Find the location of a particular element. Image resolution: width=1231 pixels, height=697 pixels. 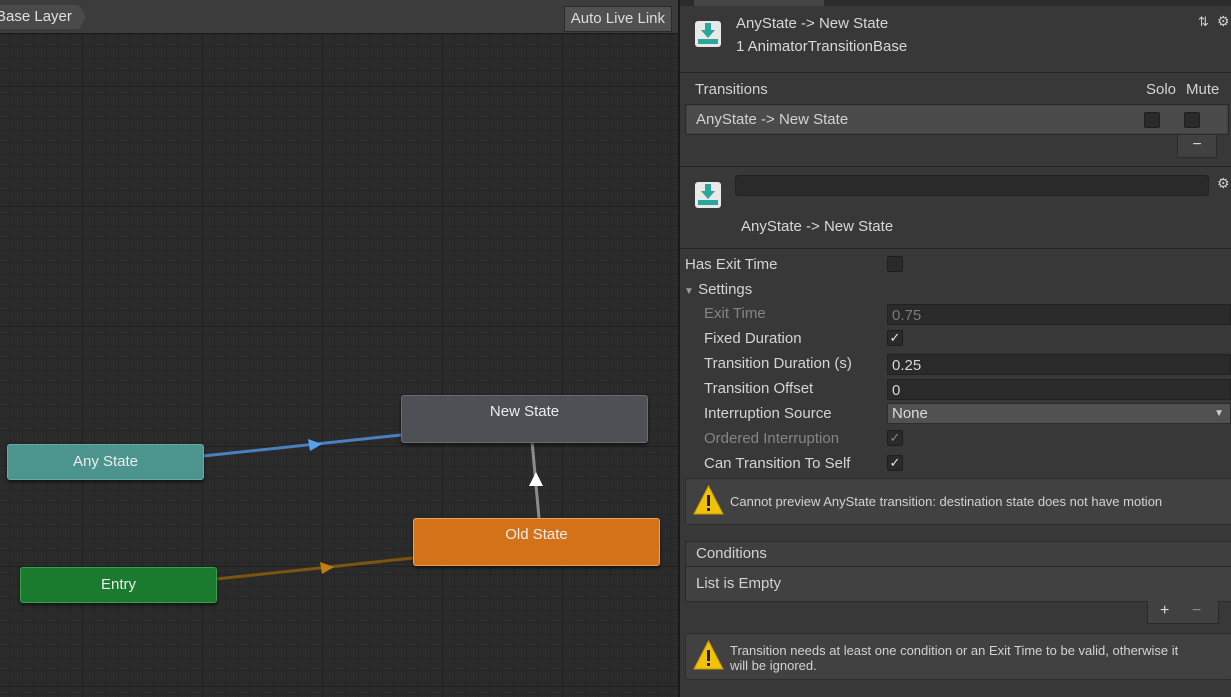

fixed-duration-checkbox: ✓ is located at coordinates (895, 338).